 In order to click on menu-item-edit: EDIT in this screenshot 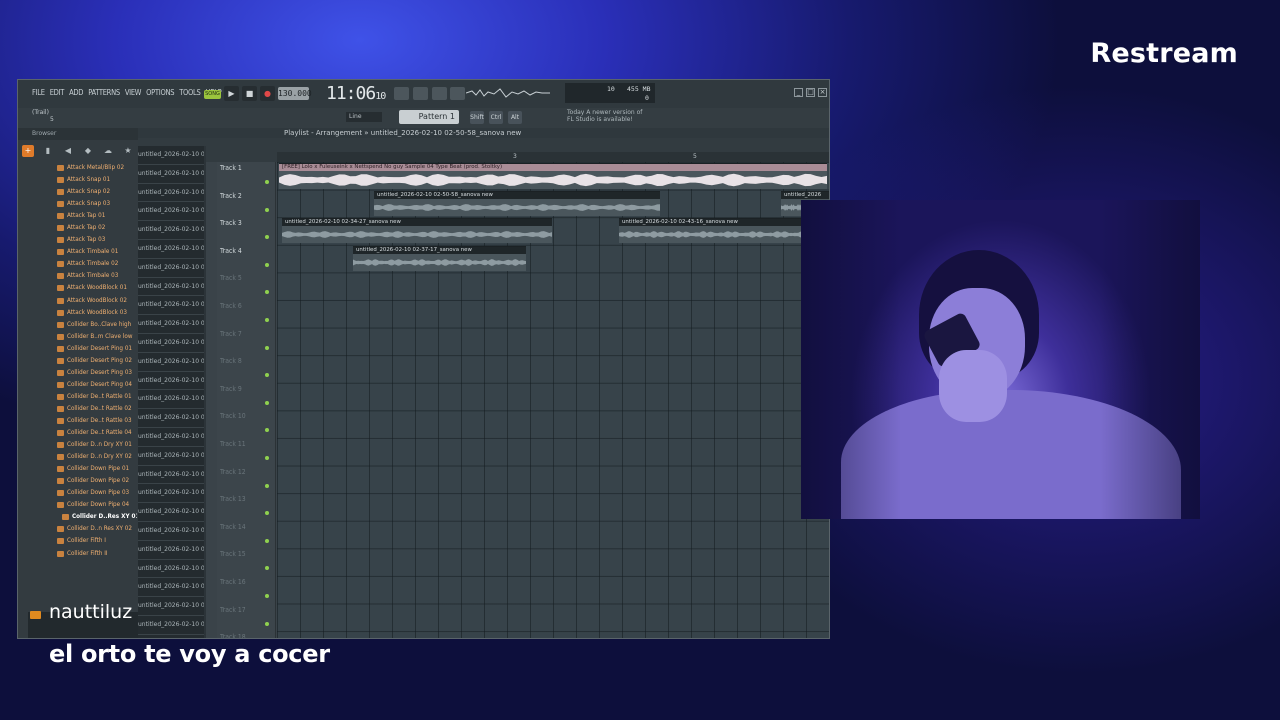, I will do `click(57, 92)`.